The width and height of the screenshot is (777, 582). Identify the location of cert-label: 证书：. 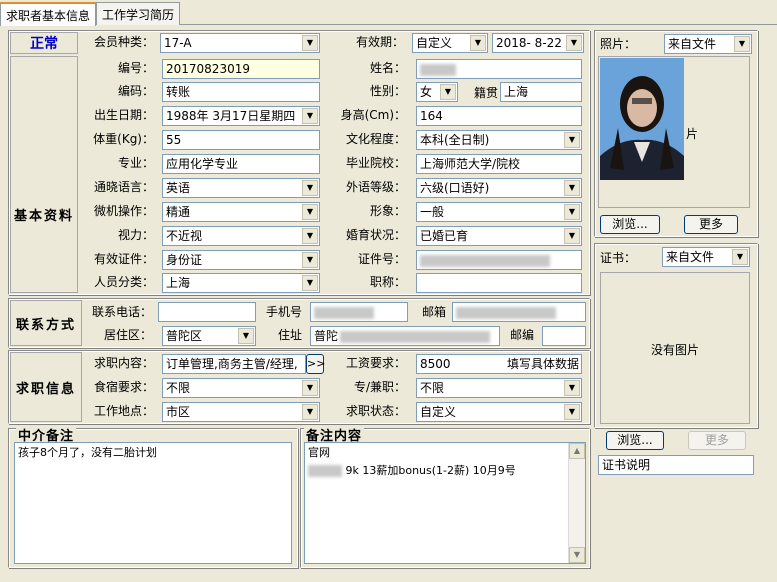
(618, 258).